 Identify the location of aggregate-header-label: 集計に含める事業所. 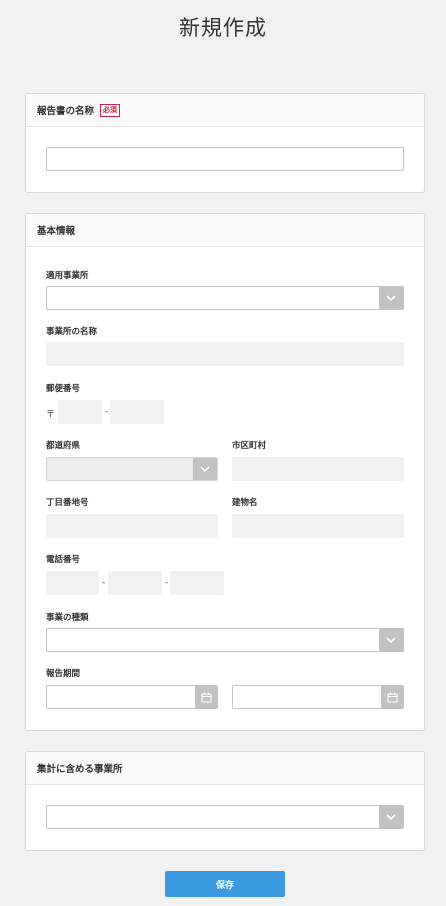
(80, 769).